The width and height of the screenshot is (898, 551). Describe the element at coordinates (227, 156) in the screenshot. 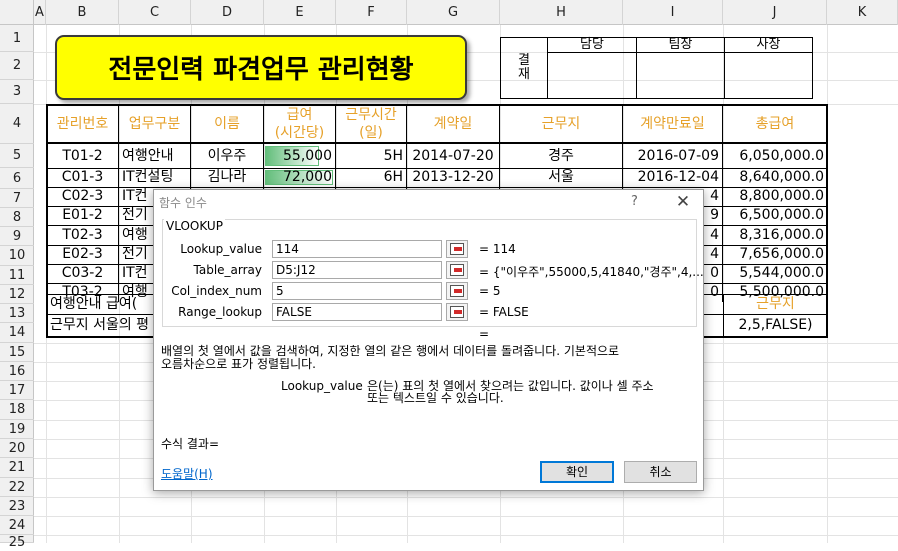

I see `cell-name: 이우주` at that location.